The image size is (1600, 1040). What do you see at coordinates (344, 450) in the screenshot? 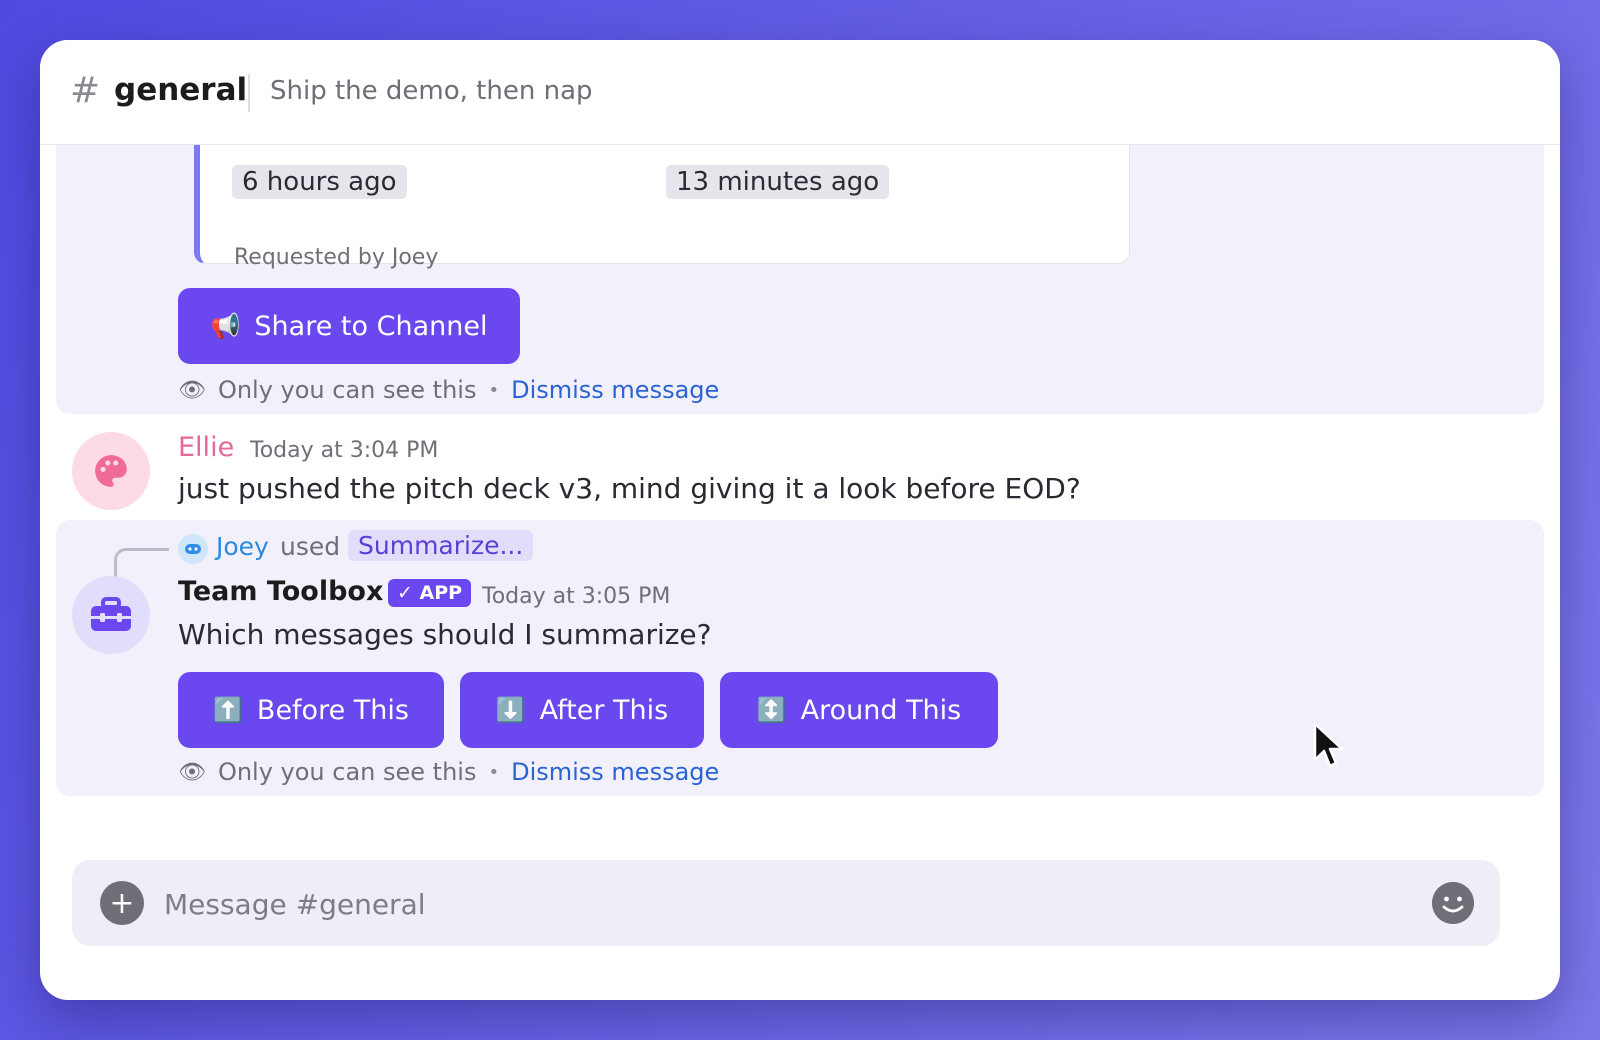
I see `message-timestamp: Today at 3:04 PM` at bounding box center [344, 450].